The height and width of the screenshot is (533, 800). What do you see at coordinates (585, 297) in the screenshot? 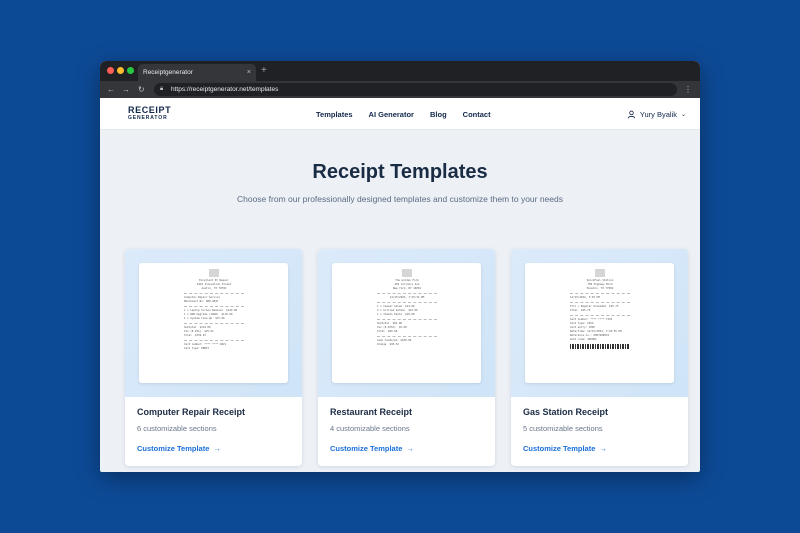
I see `receipt-line: 12/15/2024, 3:45 PM` at bounding box center [585, 297].